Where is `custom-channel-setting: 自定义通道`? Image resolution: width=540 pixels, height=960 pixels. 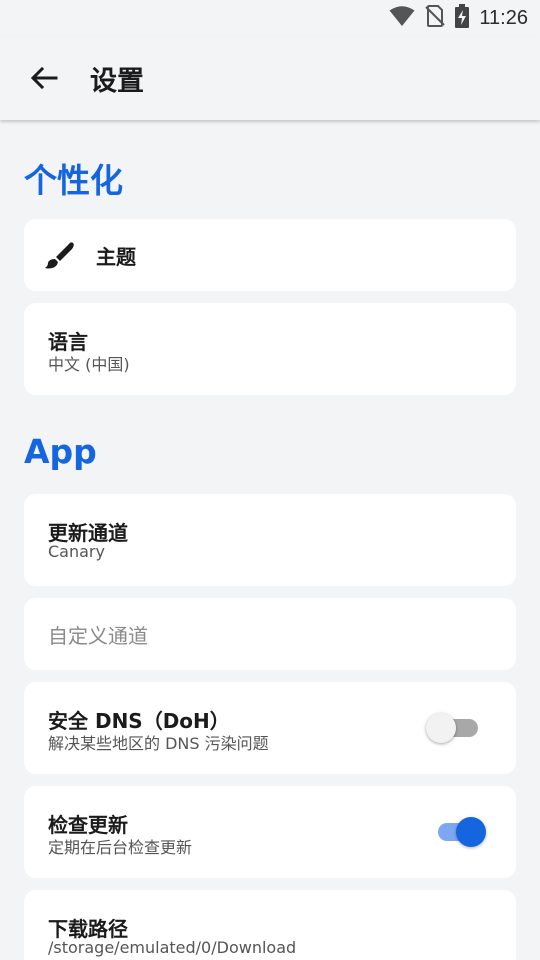
custom-channel-setting: 自定义通道 is located at coordinates (270, 634).